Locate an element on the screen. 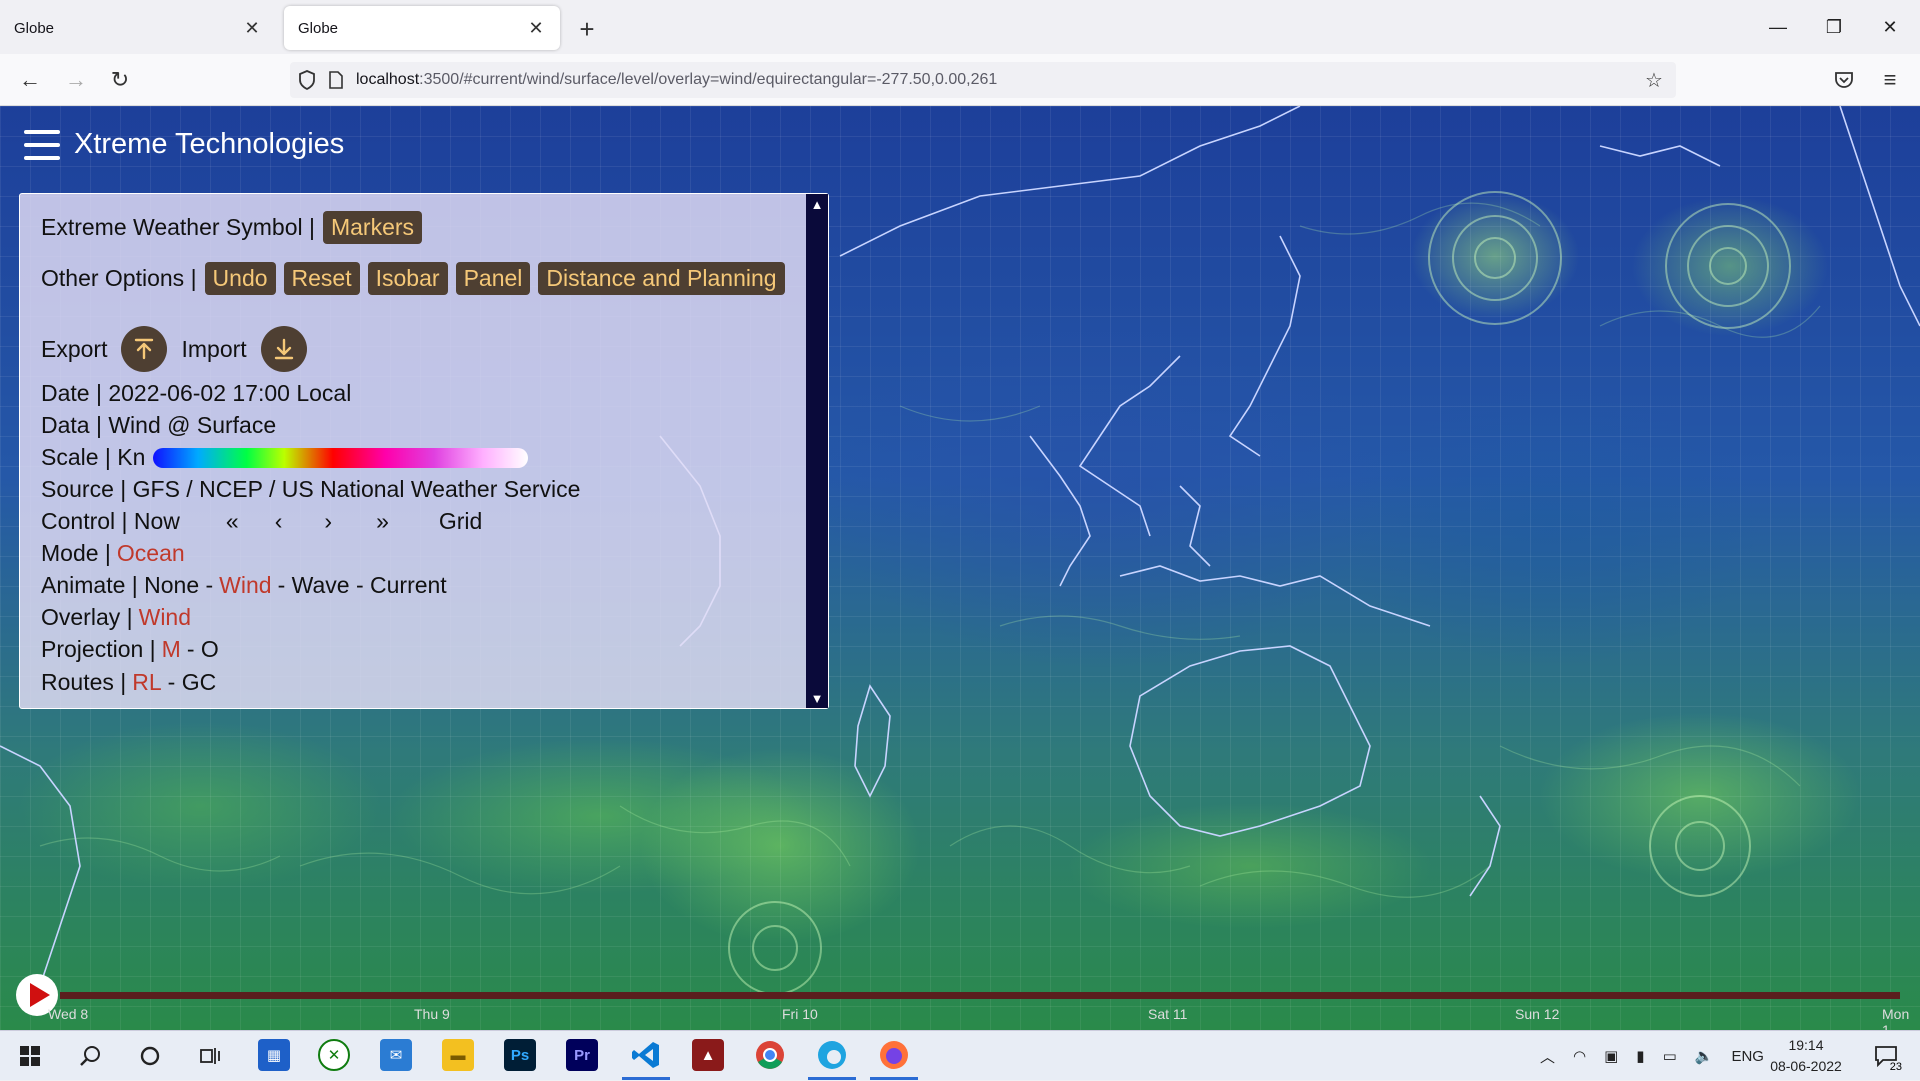 The image size is (1920, 1081). mode-ocean-option: Ocean is located at coordinates (151, 553).